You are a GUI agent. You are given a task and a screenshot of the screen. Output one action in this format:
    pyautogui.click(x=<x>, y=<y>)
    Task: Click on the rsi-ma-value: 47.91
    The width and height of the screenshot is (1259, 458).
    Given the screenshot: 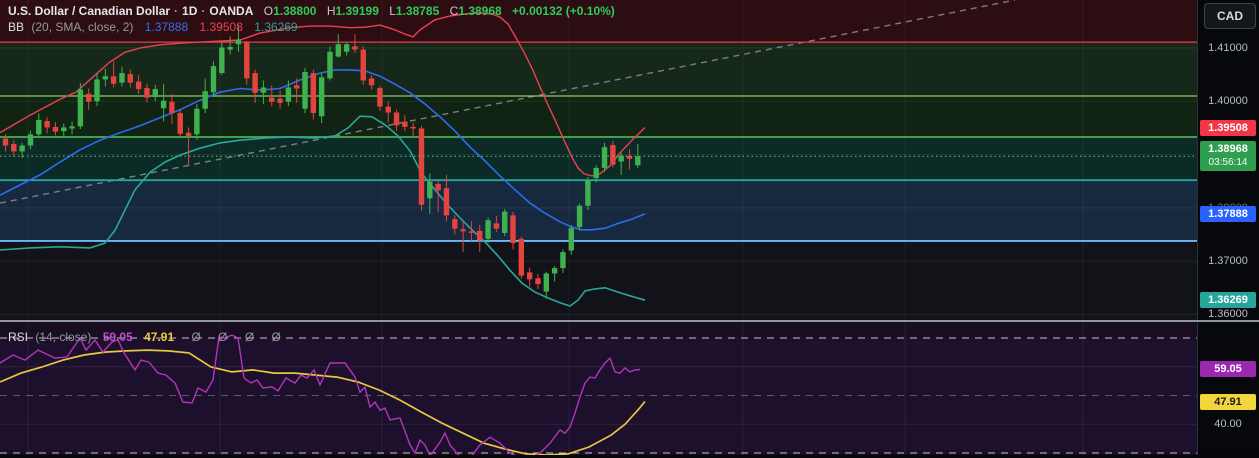 What is the action you would take?
    pyautogui.click(x=159, y=337)
    